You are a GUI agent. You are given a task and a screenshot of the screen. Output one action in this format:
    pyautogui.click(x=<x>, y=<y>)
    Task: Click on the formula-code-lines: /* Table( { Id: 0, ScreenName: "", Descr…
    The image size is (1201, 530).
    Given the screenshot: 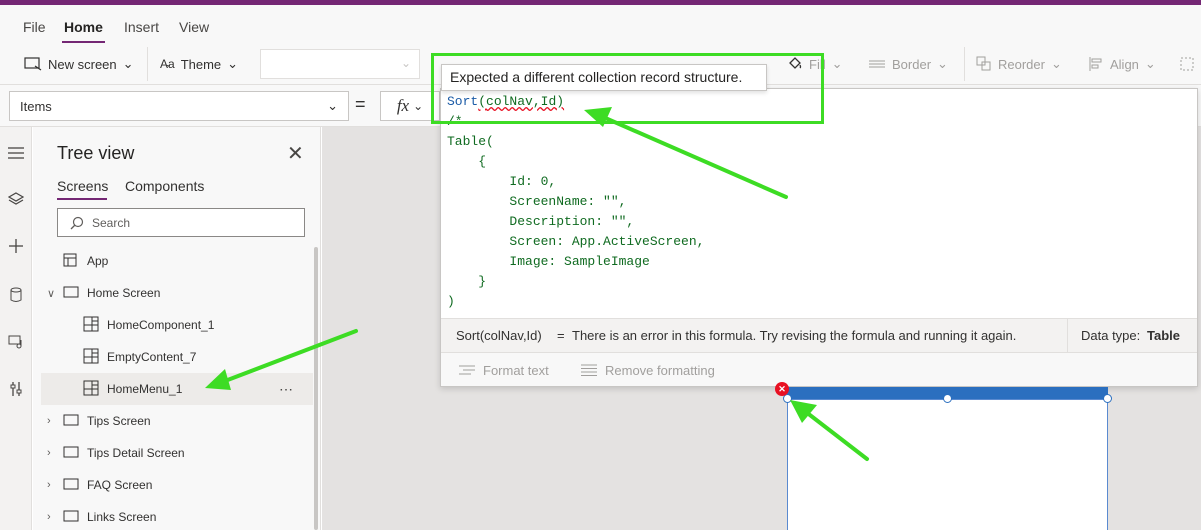 What is the action you would take?
    pyautogui.click(x=576, y=211)
    